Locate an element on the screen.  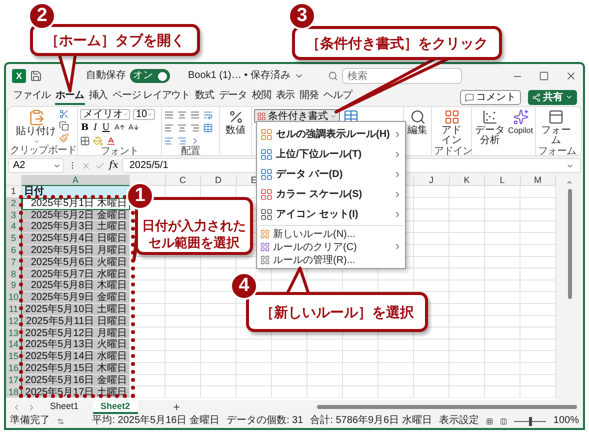
date-cell: 2025年5月7日 水曜日 is located at coordinates (76, 274).